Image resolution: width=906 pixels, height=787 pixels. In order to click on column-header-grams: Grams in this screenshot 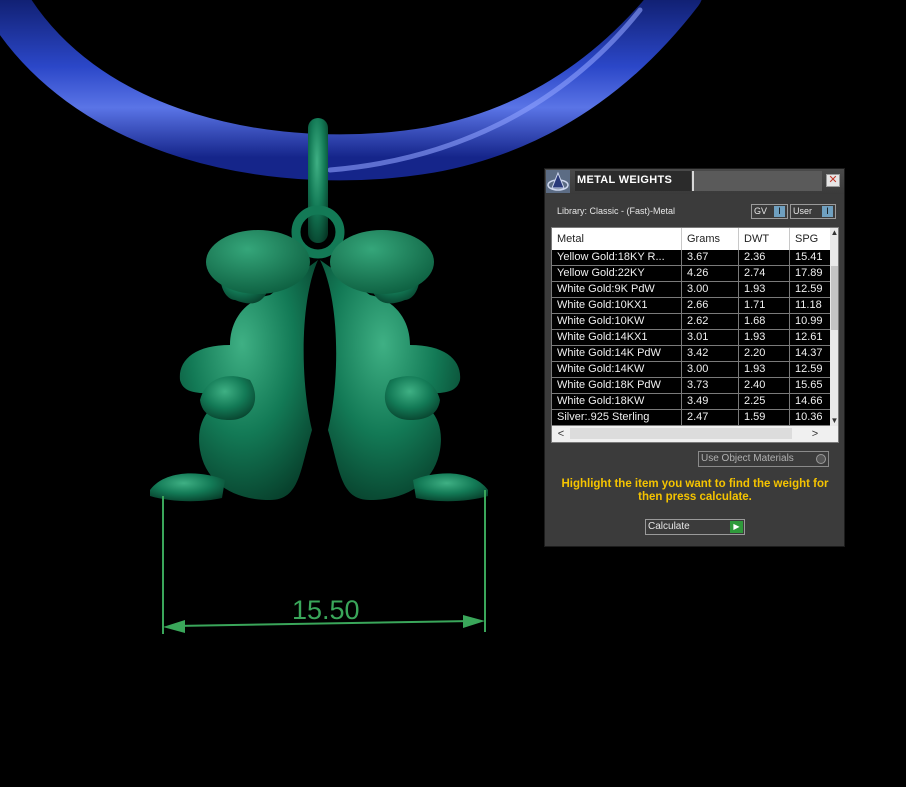, I will do `click(710, 239)`.